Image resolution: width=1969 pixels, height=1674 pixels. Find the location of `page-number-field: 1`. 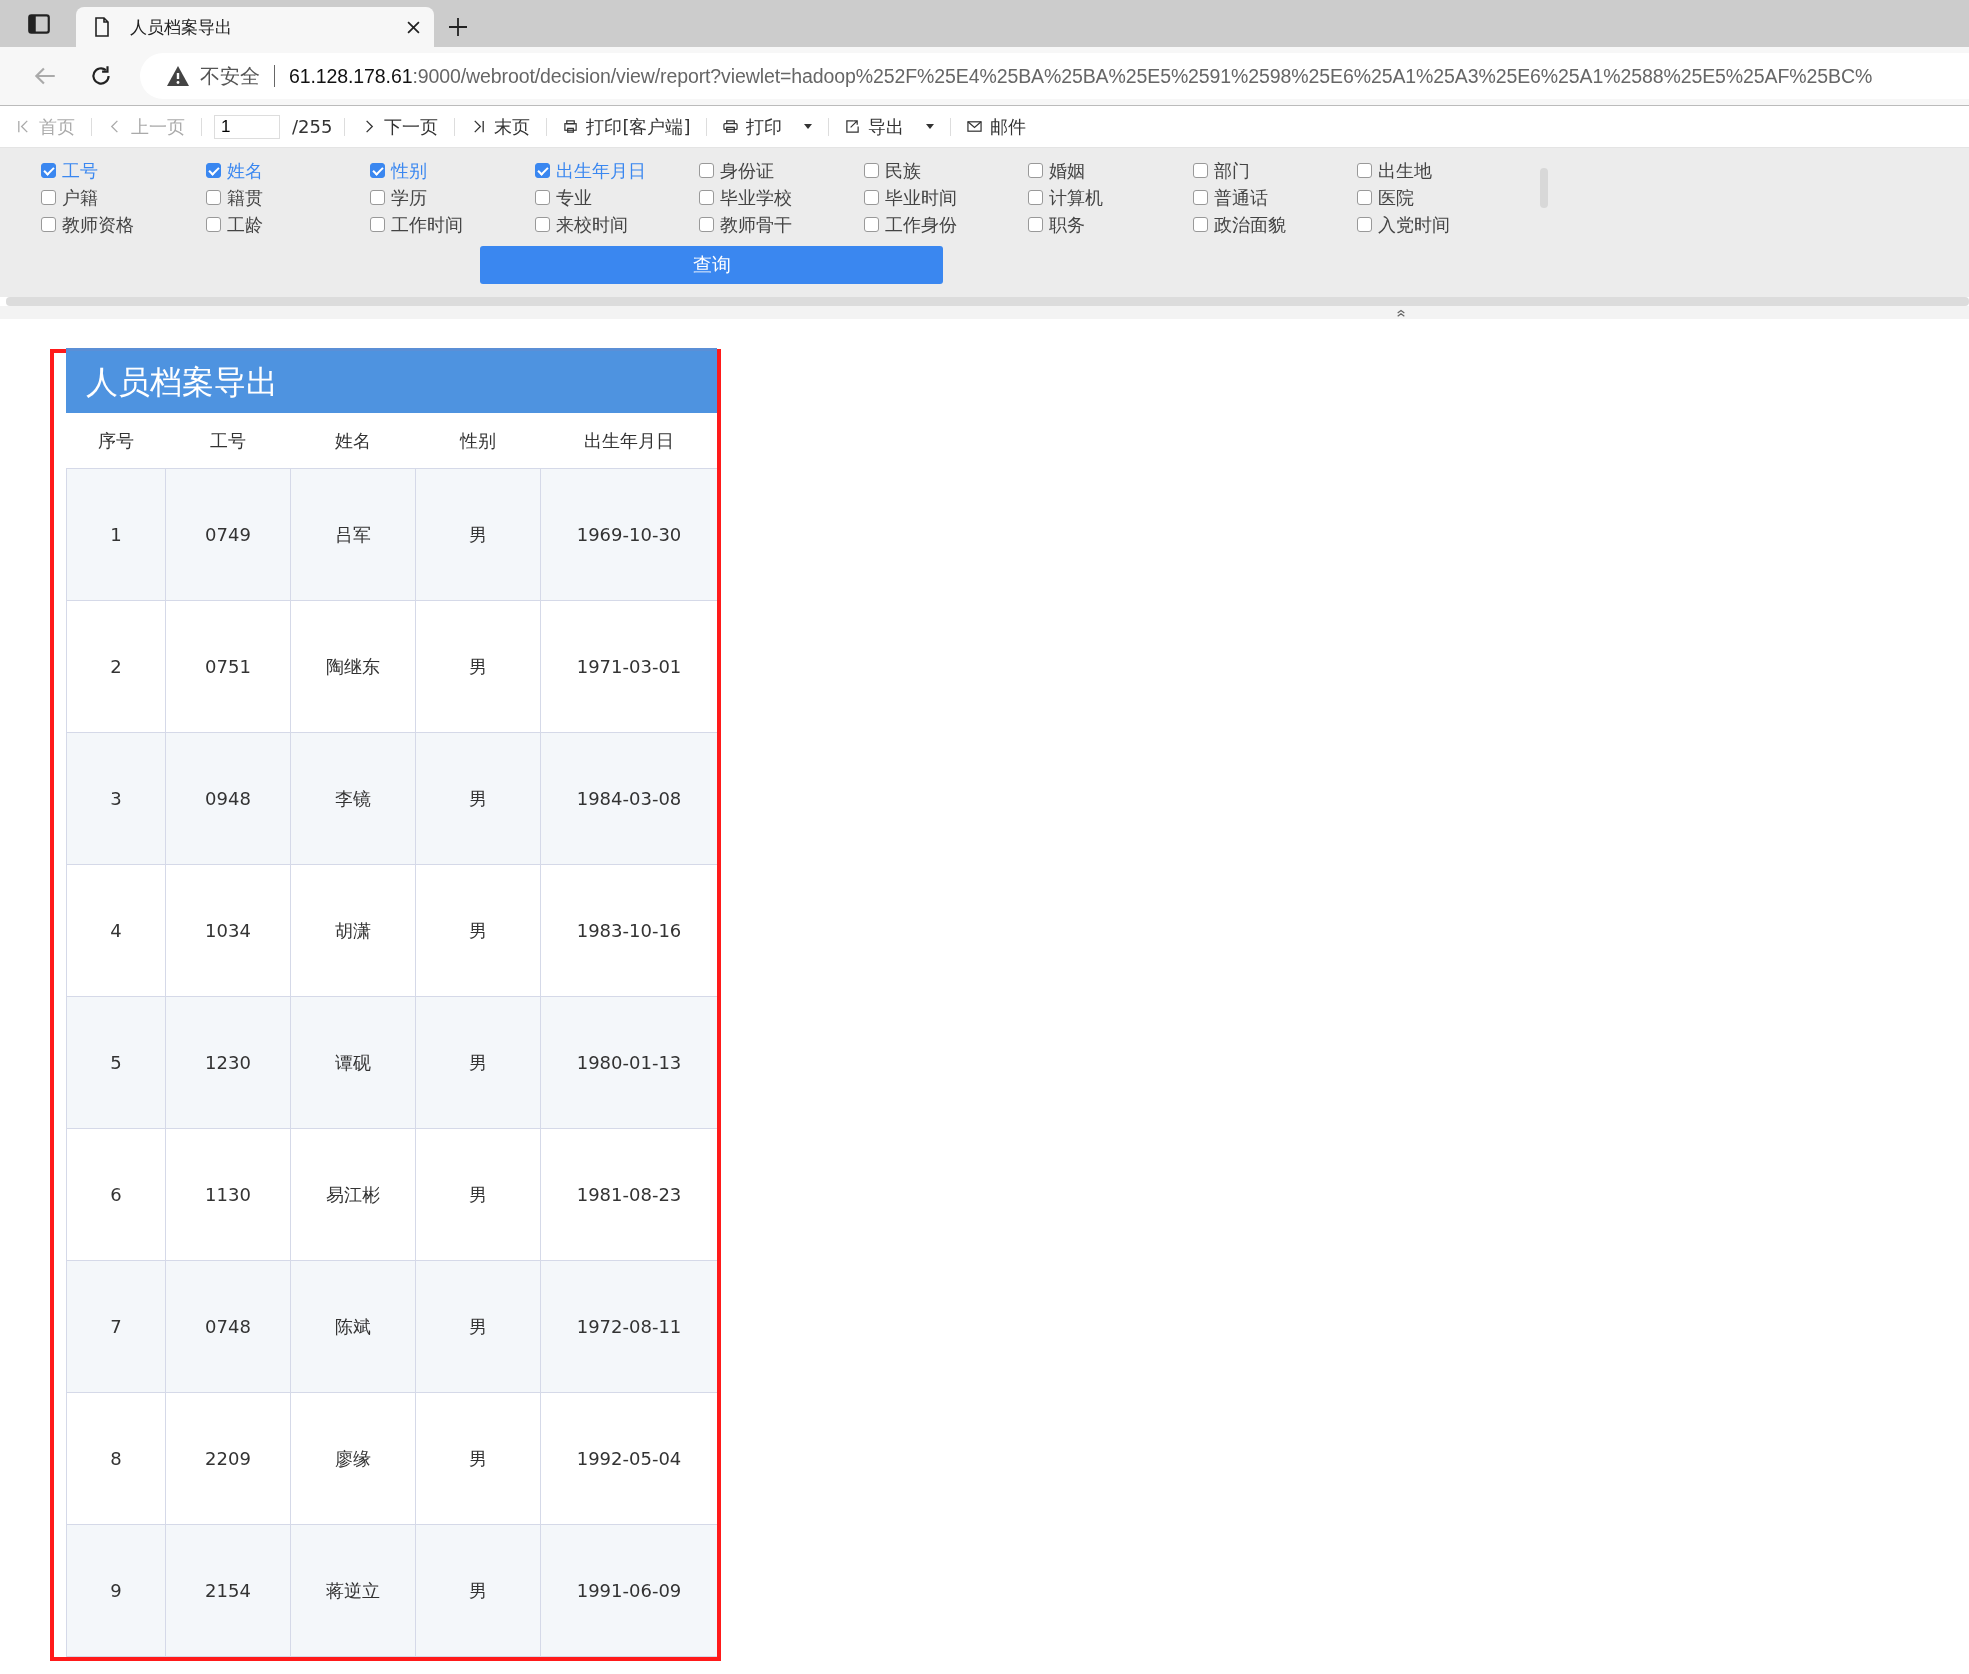

page-number-field: 1 is located at coordinates (247, 126).